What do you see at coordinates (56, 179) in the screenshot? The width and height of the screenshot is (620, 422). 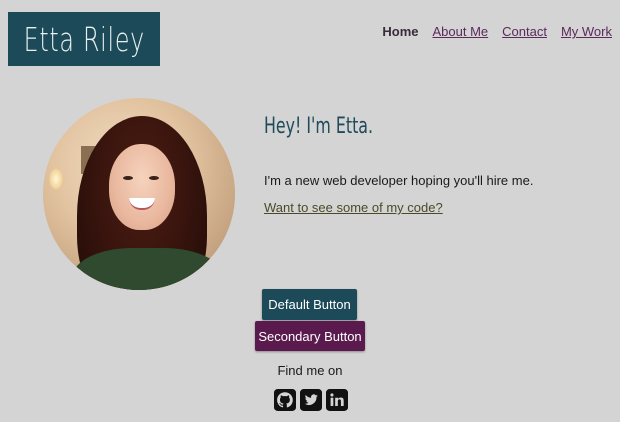 I see `photo-lamp` at bounding box center [56, 179].